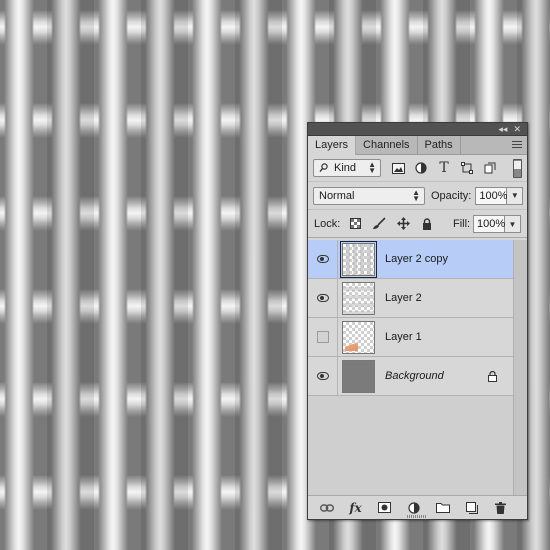 The width and height of the screenshot is (550, 550). What do you see at coordinates (403, 337) in the screenshot?
I see `layer-name: Layer 1` at bounding box center [403, 337].